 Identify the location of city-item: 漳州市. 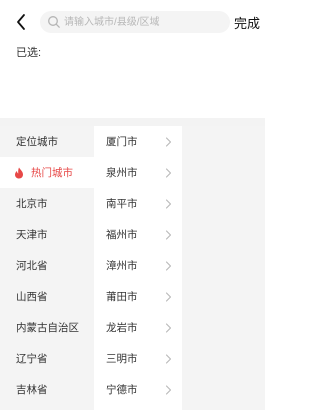
(138, 265).